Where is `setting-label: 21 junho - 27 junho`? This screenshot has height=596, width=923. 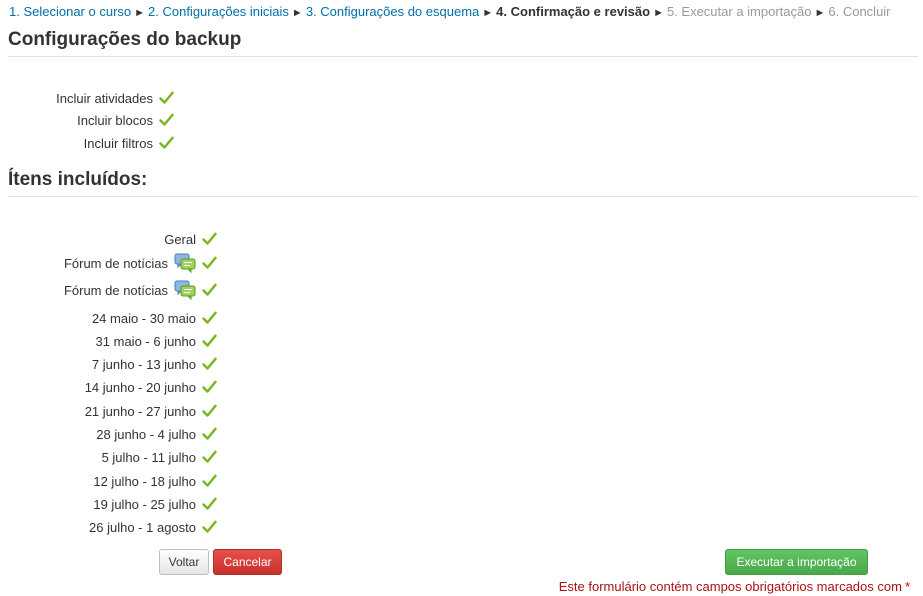 setting-label: 21 junho - 27 junho is located at coordinates (140, 411).